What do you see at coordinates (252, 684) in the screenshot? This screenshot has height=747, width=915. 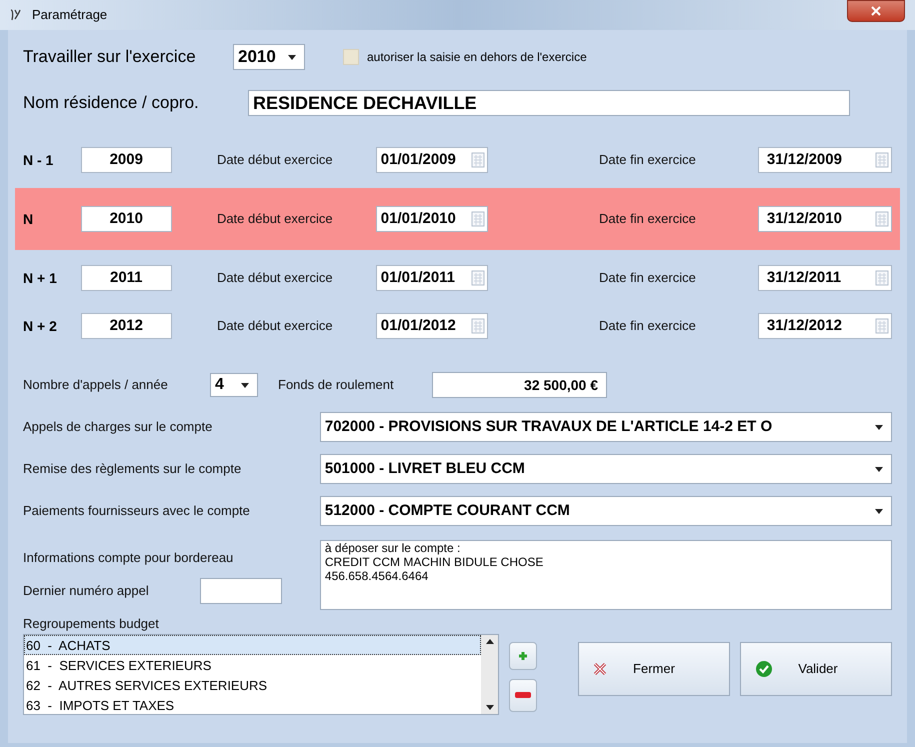 I see `list-item: 62 - AUTRES SERVICES EXTERIEURS` at bounding box center [252, 684].